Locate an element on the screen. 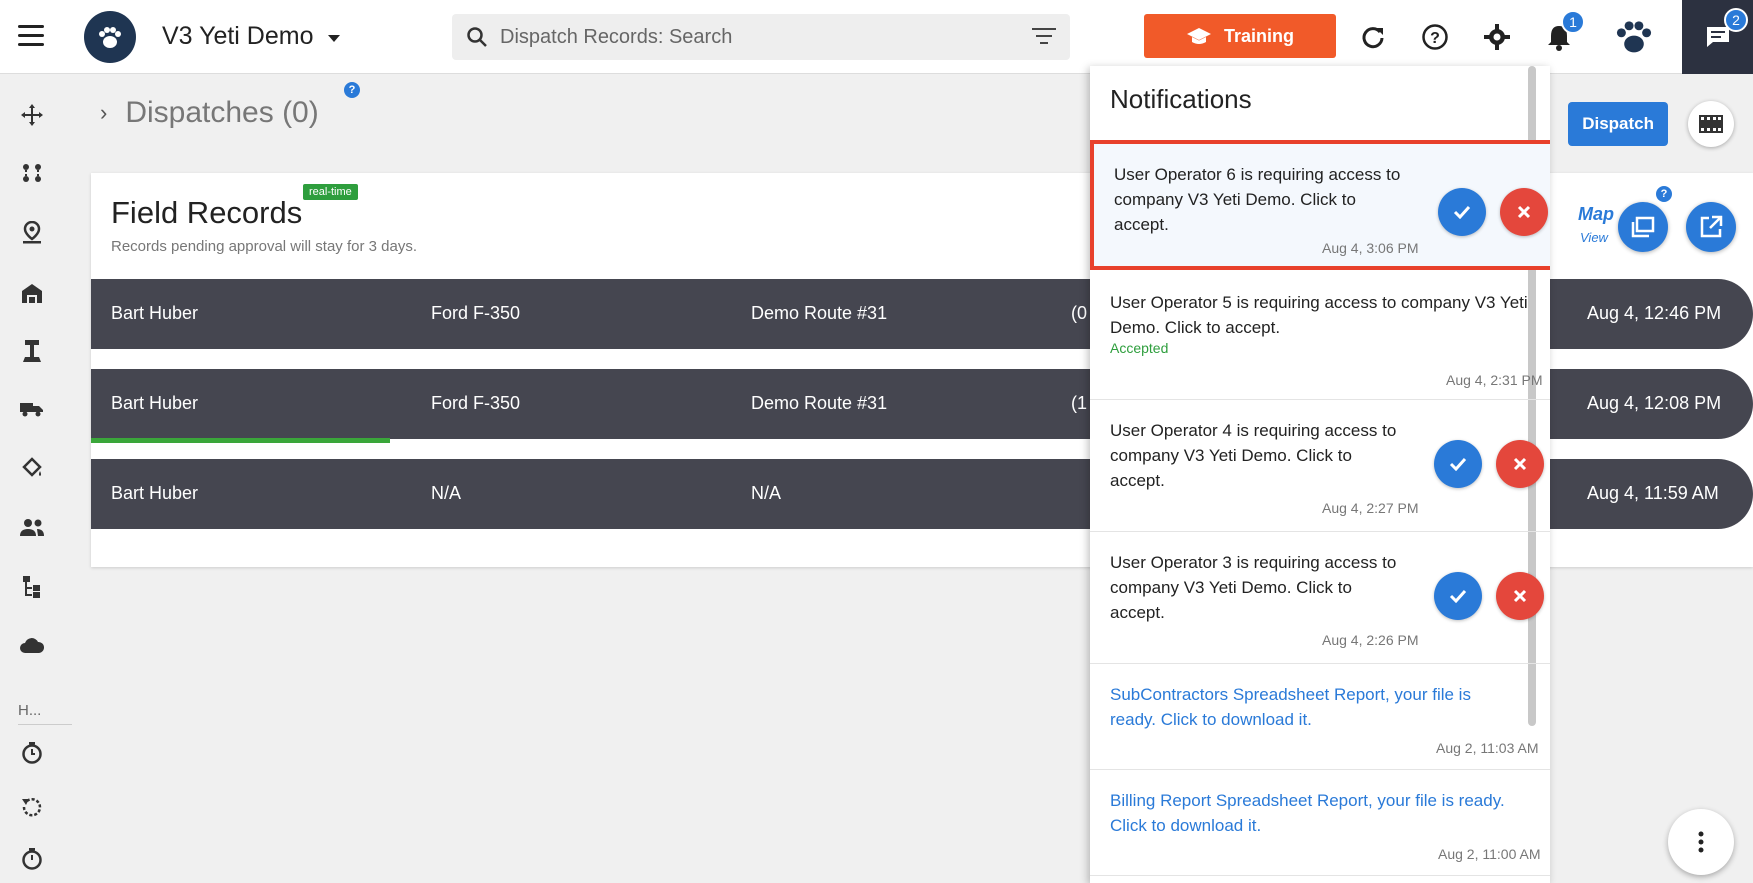 The width and height of the screenshot is (1753, 883). chat-badge: 2 is located at coordinates (1736, 20).